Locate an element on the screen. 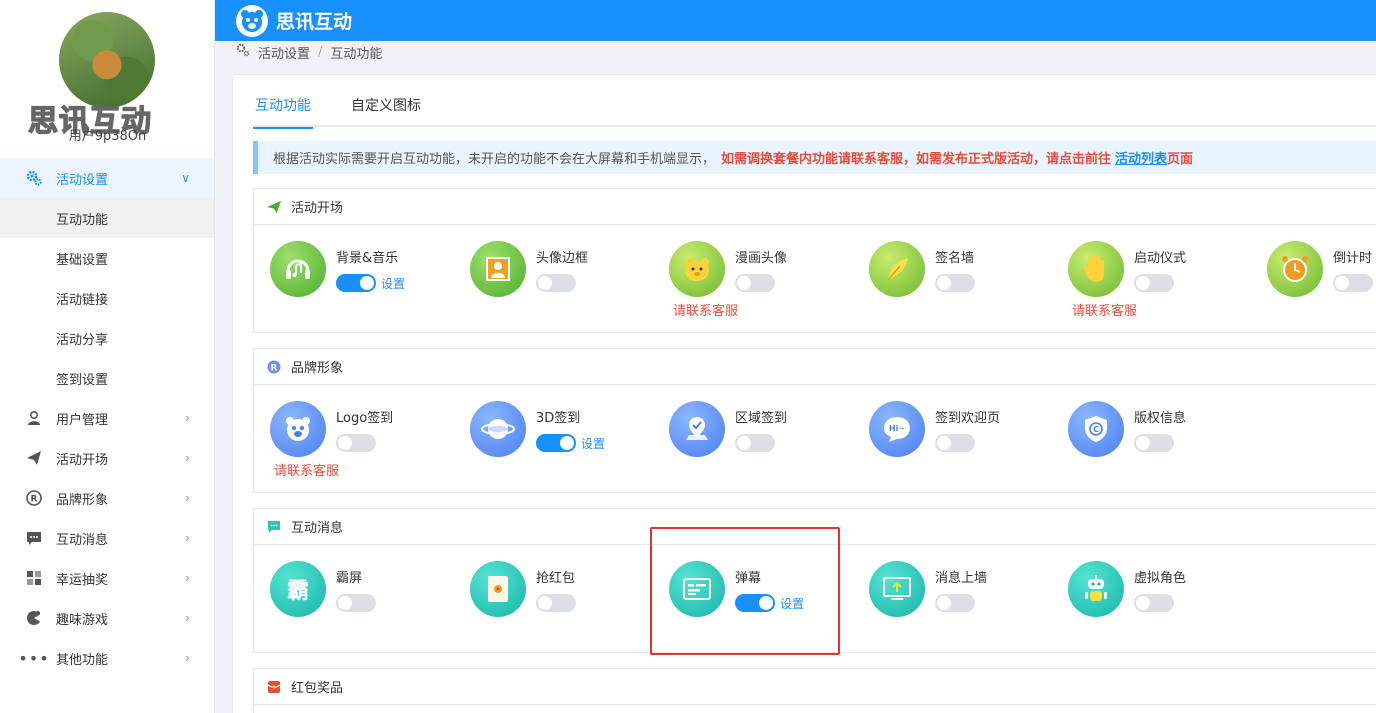 This screenshot has height=713, width=1376. sidebar-subitem-checkin: 签到设置 is located at coordinates (107, 378).